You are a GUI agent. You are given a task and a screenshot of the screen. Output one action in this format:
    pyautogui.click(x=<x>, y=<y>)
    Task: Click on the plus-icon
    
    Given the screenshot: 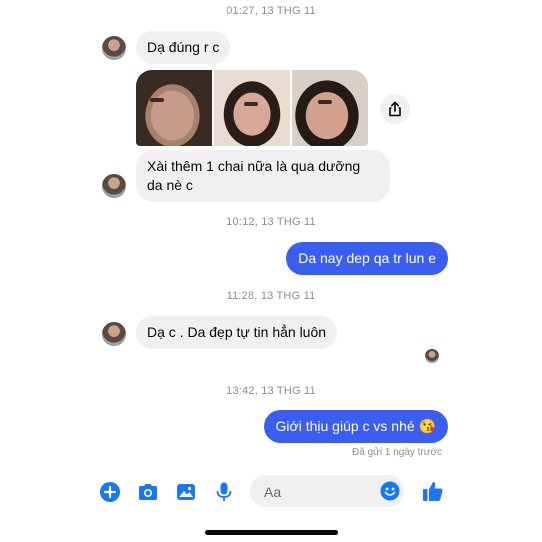 What is the action you would take?
    pyautogui.click(x=110, y=492)
    